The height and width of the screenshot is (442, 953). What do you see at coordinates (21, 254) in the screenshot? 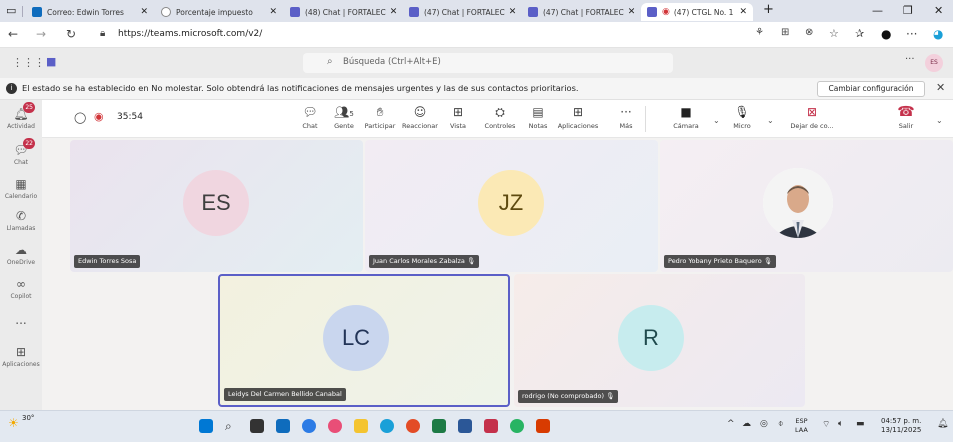
I see `rail-item-onedrive: ☁︎ OneDrive` at bounding box center [21, 254].